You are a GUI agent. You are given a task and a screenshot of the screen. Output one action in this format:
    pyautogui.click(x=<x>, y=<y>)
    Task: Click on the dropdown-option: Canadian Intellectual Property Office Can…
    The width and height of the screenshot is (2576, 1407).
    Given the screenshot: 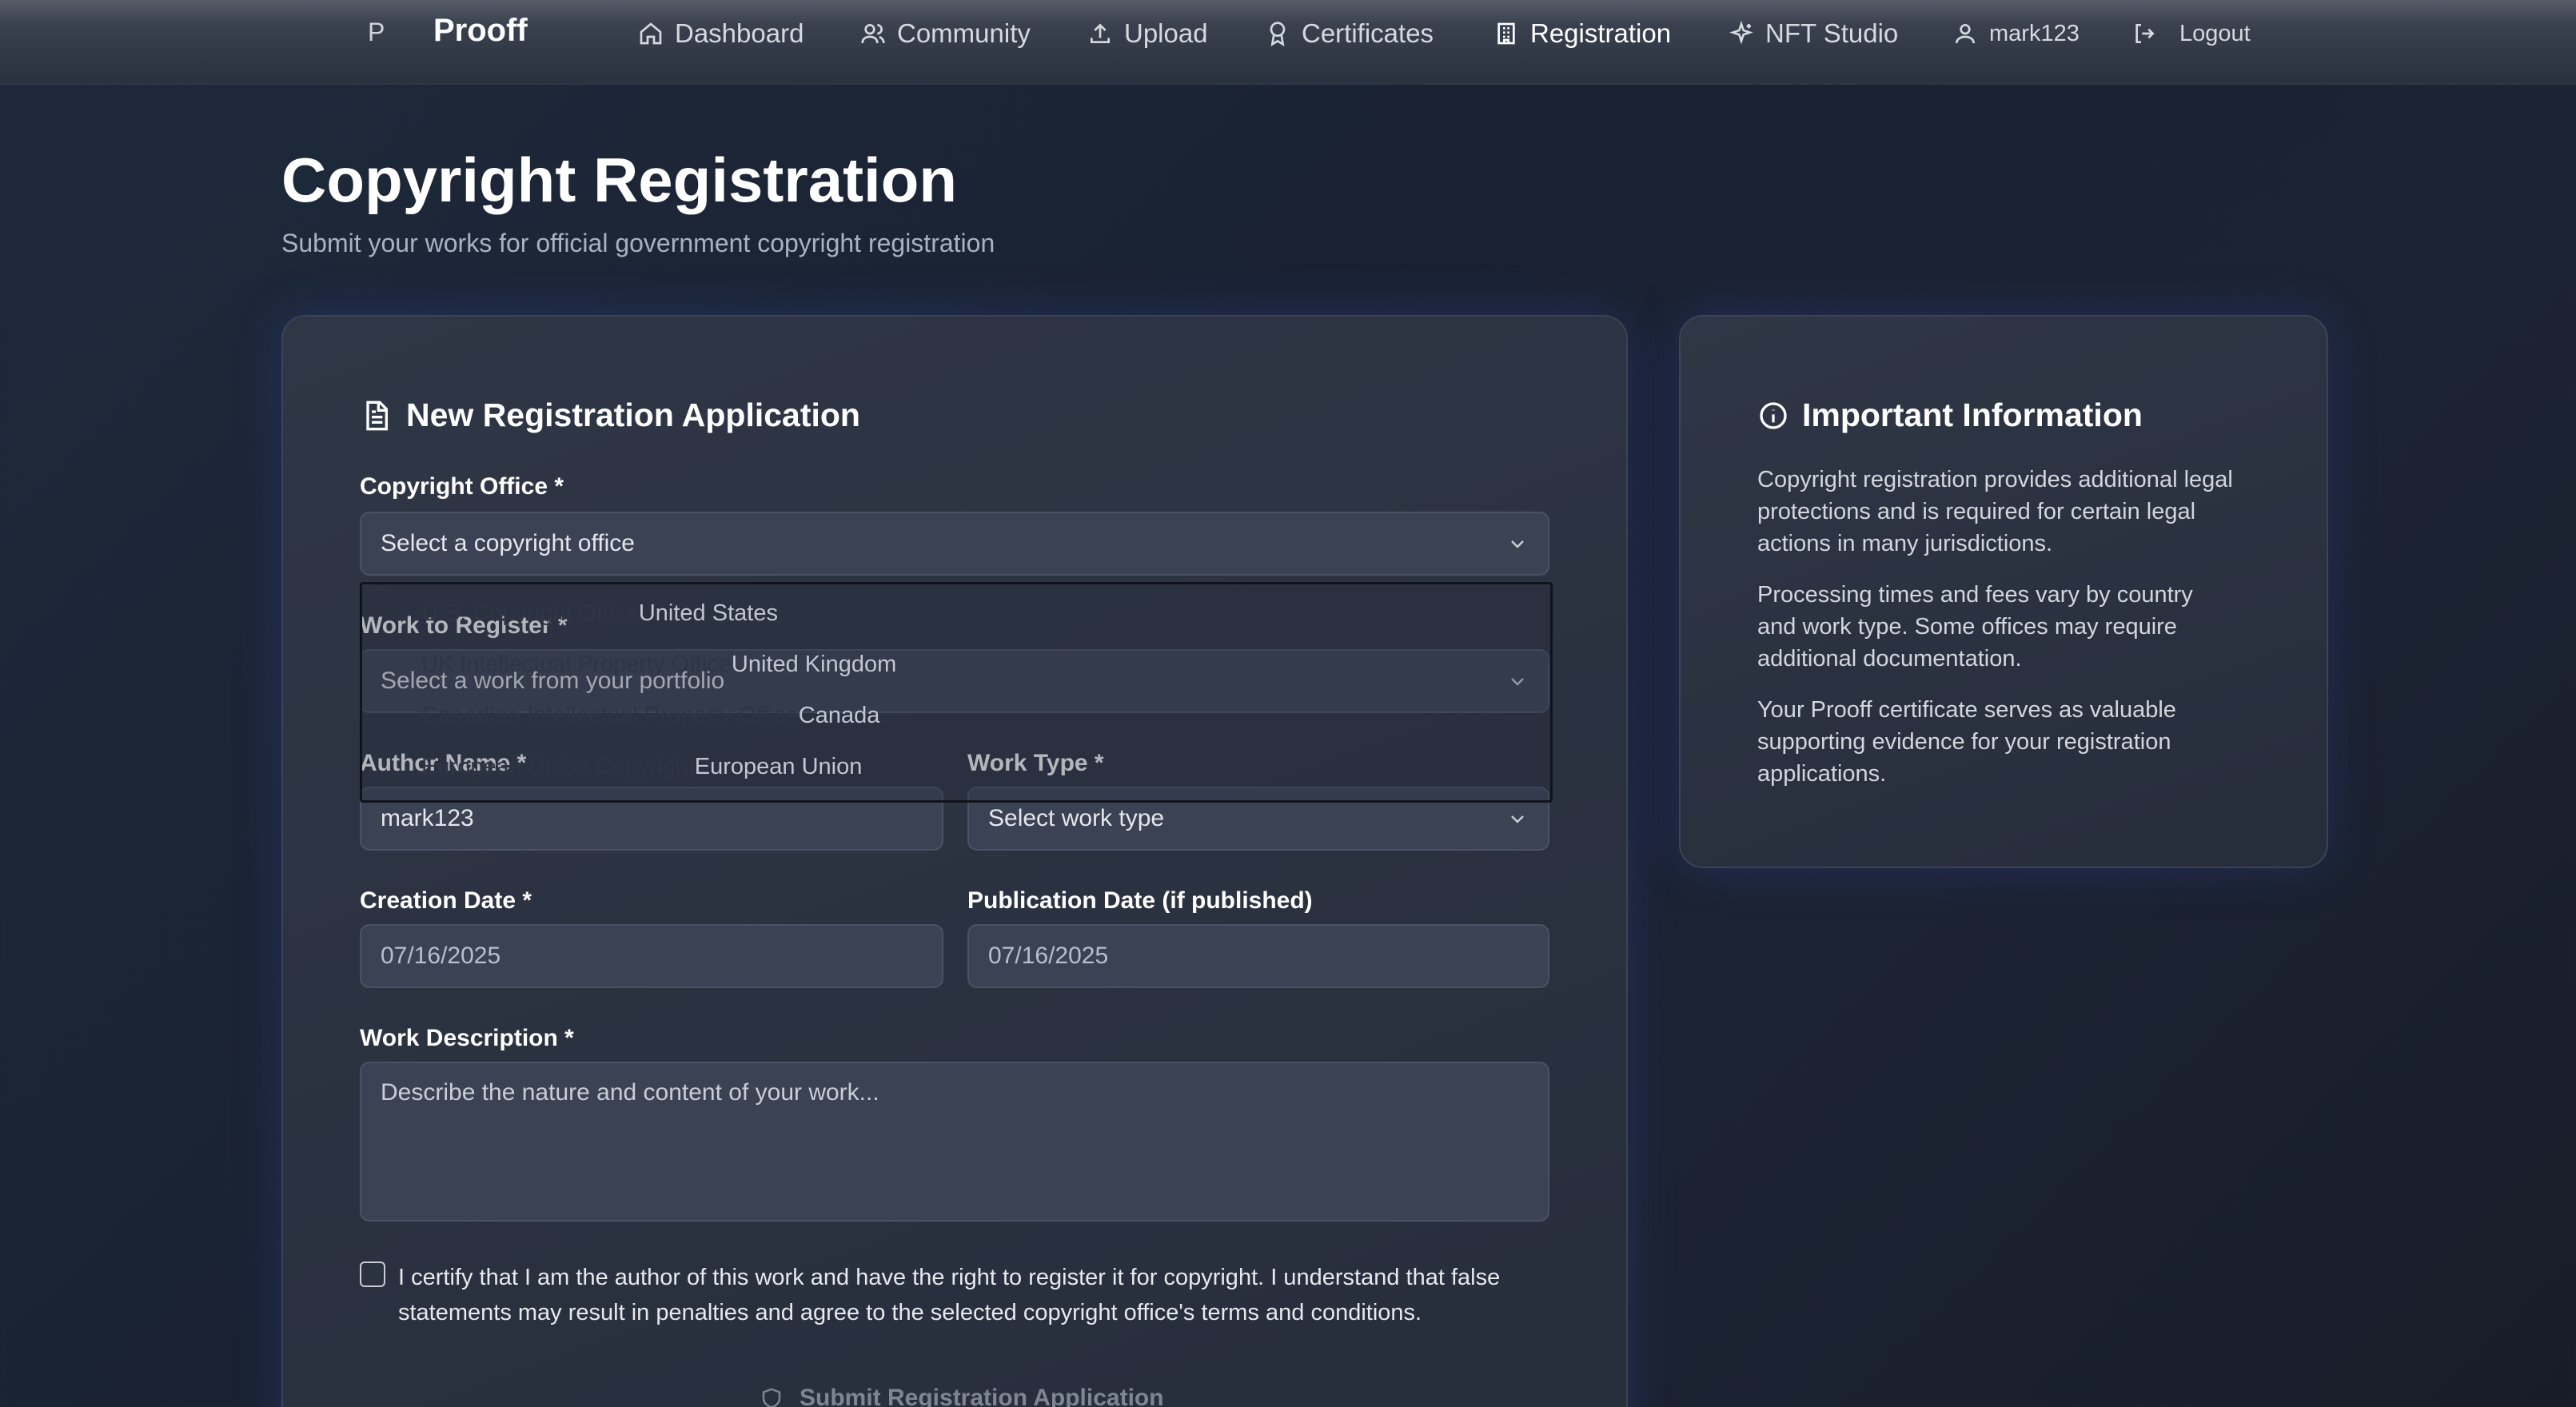 What is the action you would take?
    pyautogui.click(x=650, y=716)
    